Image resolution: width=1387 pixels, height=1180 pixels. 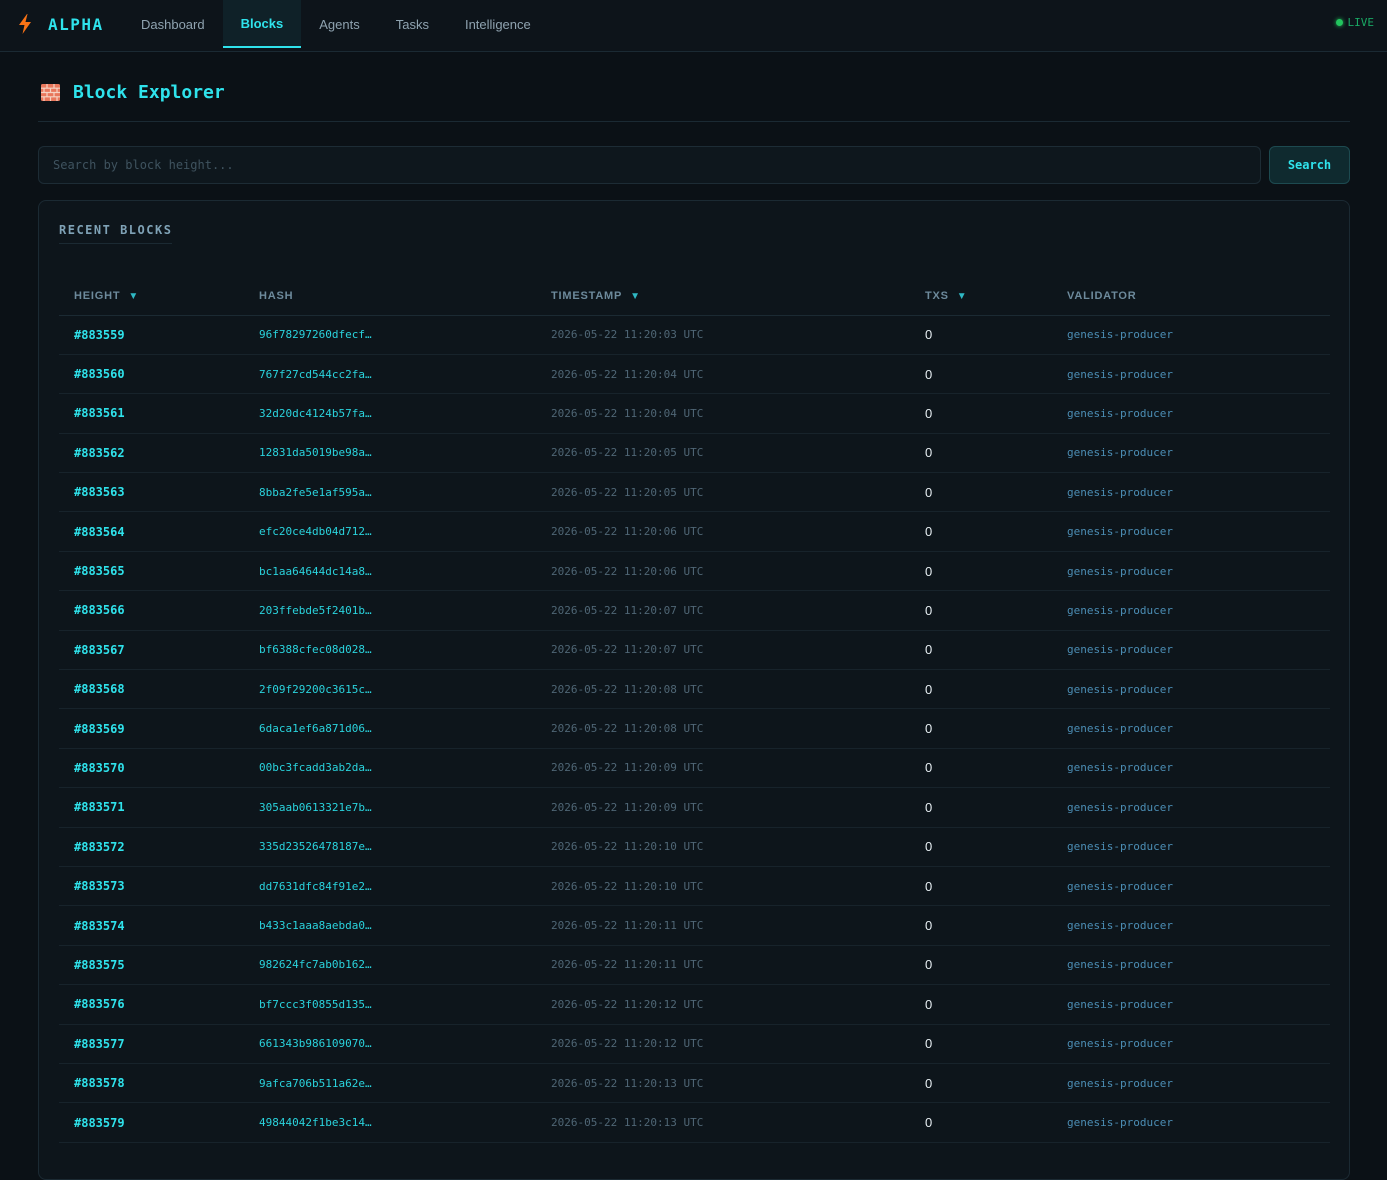 What do you see at coordinates (981, 296) in the screenshot?
I see `column-txs: TXS ▼` at bounding box center [981, 296].